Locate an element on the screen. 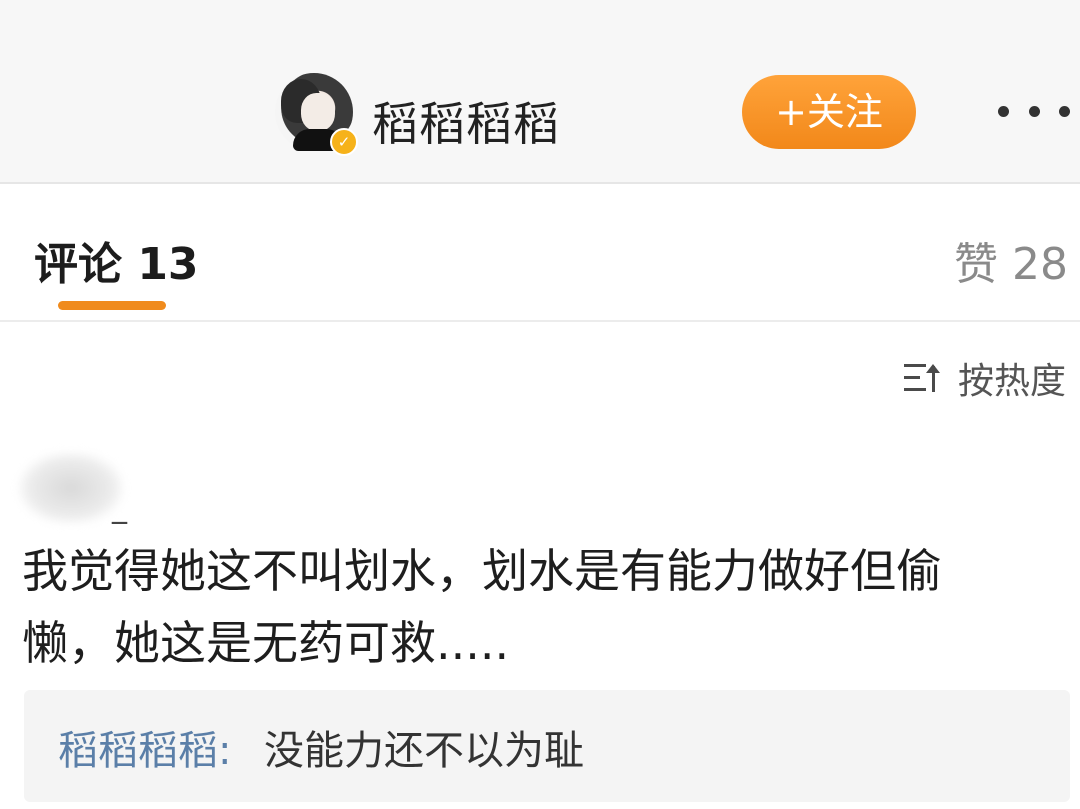 The height and width of the screenshot is (809, 1080). tab-likes: 赞 28 is located at coordinates (1011, 260).